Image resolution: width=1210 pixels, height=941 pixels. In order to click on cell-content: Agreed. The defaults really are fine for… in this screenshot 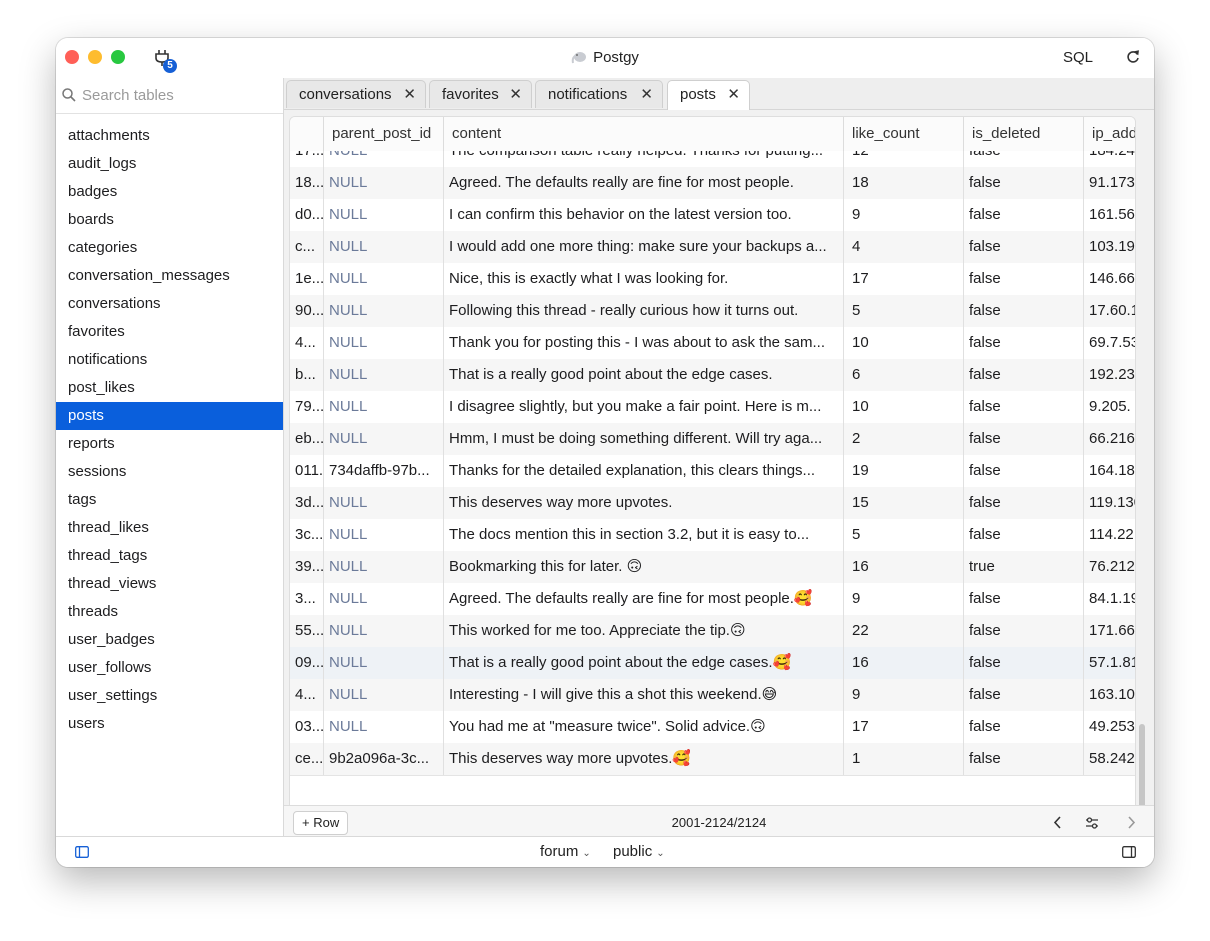, I will do `click(644, 183)`.